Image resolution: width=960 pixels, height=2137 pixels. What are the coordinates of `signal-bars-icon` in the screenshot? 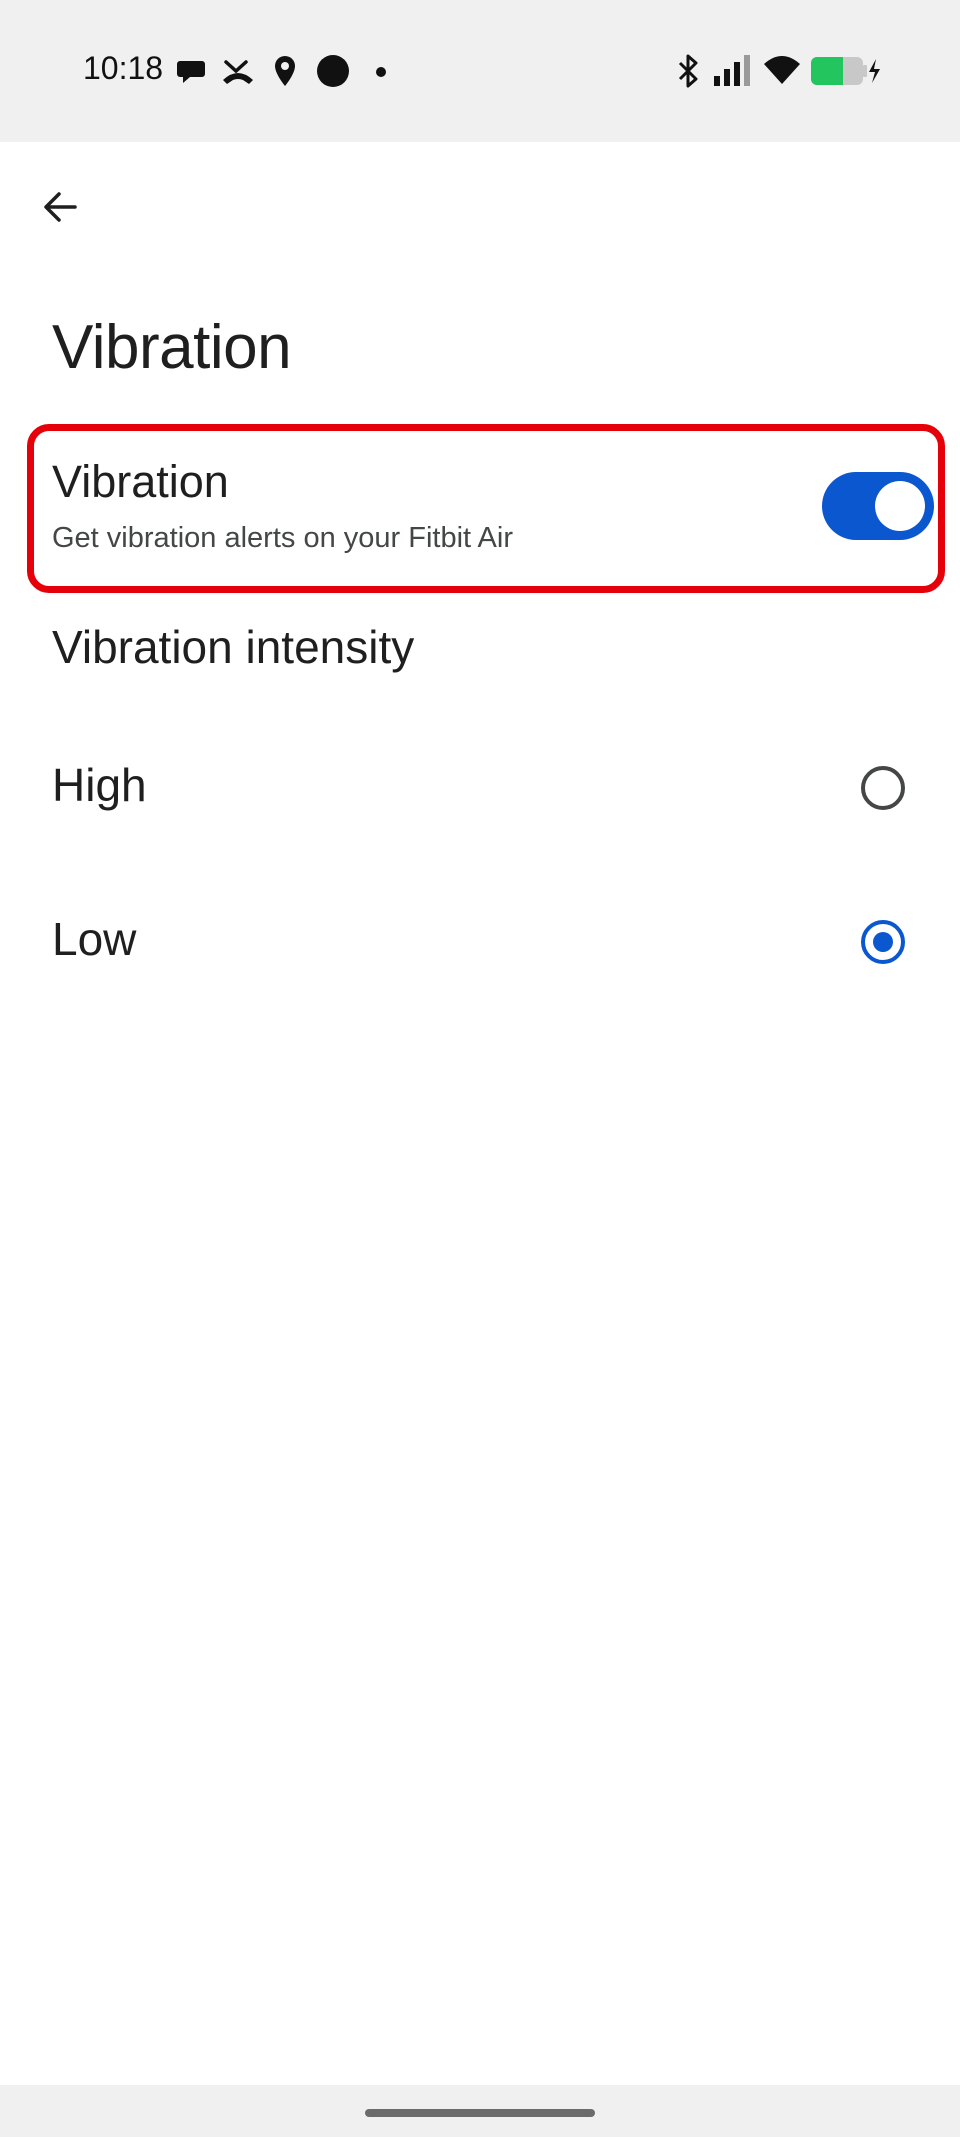 It's located at (732, 72).